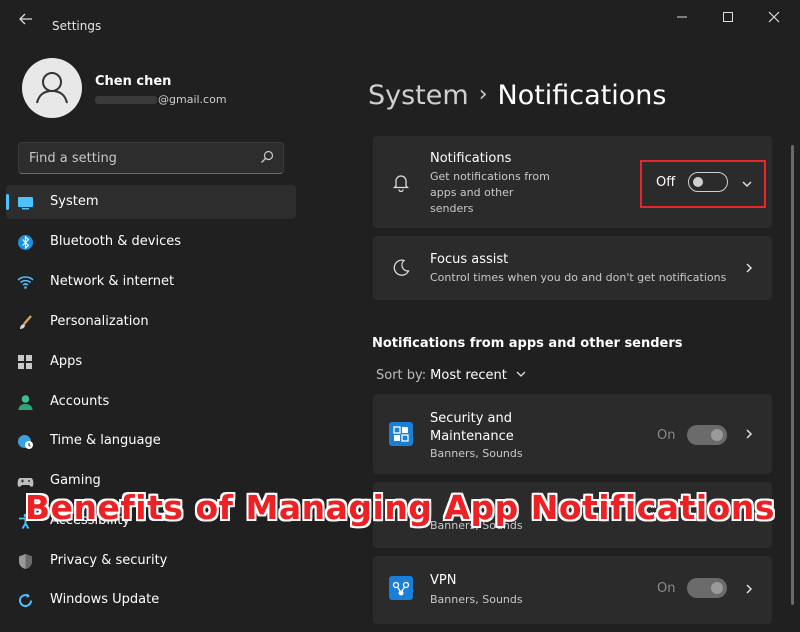 The height and width of the screenshot is (632, 800). What do you see at coordinates (472, 427) in the screenshot?
I see `app-name: Security and Maintenance` at bounding box center [472, 427].